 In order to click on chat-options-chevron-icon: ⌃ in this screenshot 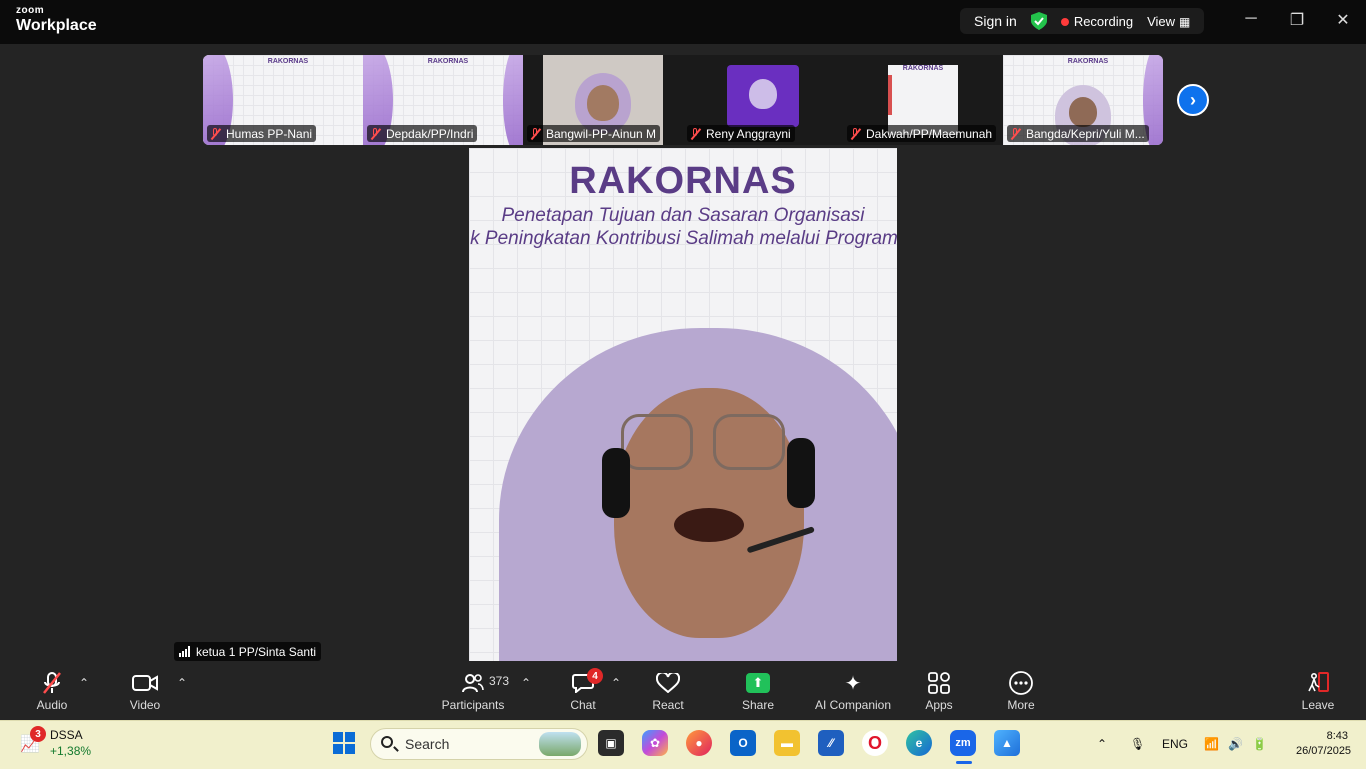, I will do `click(616, 683)`.